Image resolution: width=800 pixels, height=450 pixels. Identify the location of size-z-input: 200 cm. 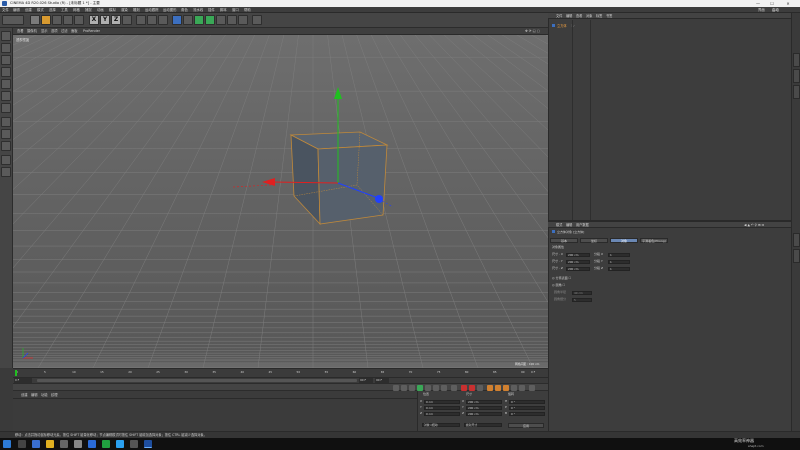
(578, 268).